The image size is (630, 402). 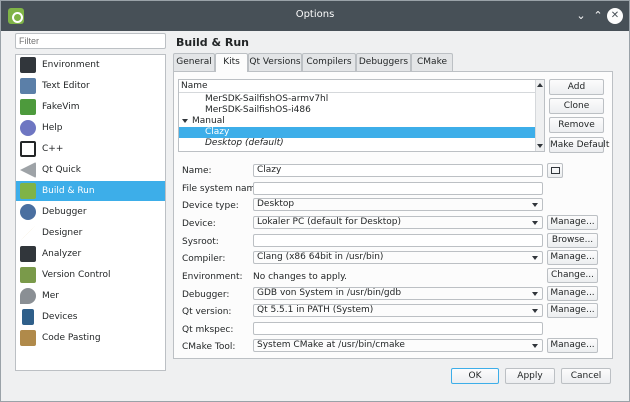 What do you see at coordinates (28, 275) in the screenshot?
I see `version-control-icon` at bounding box center [28, 275].